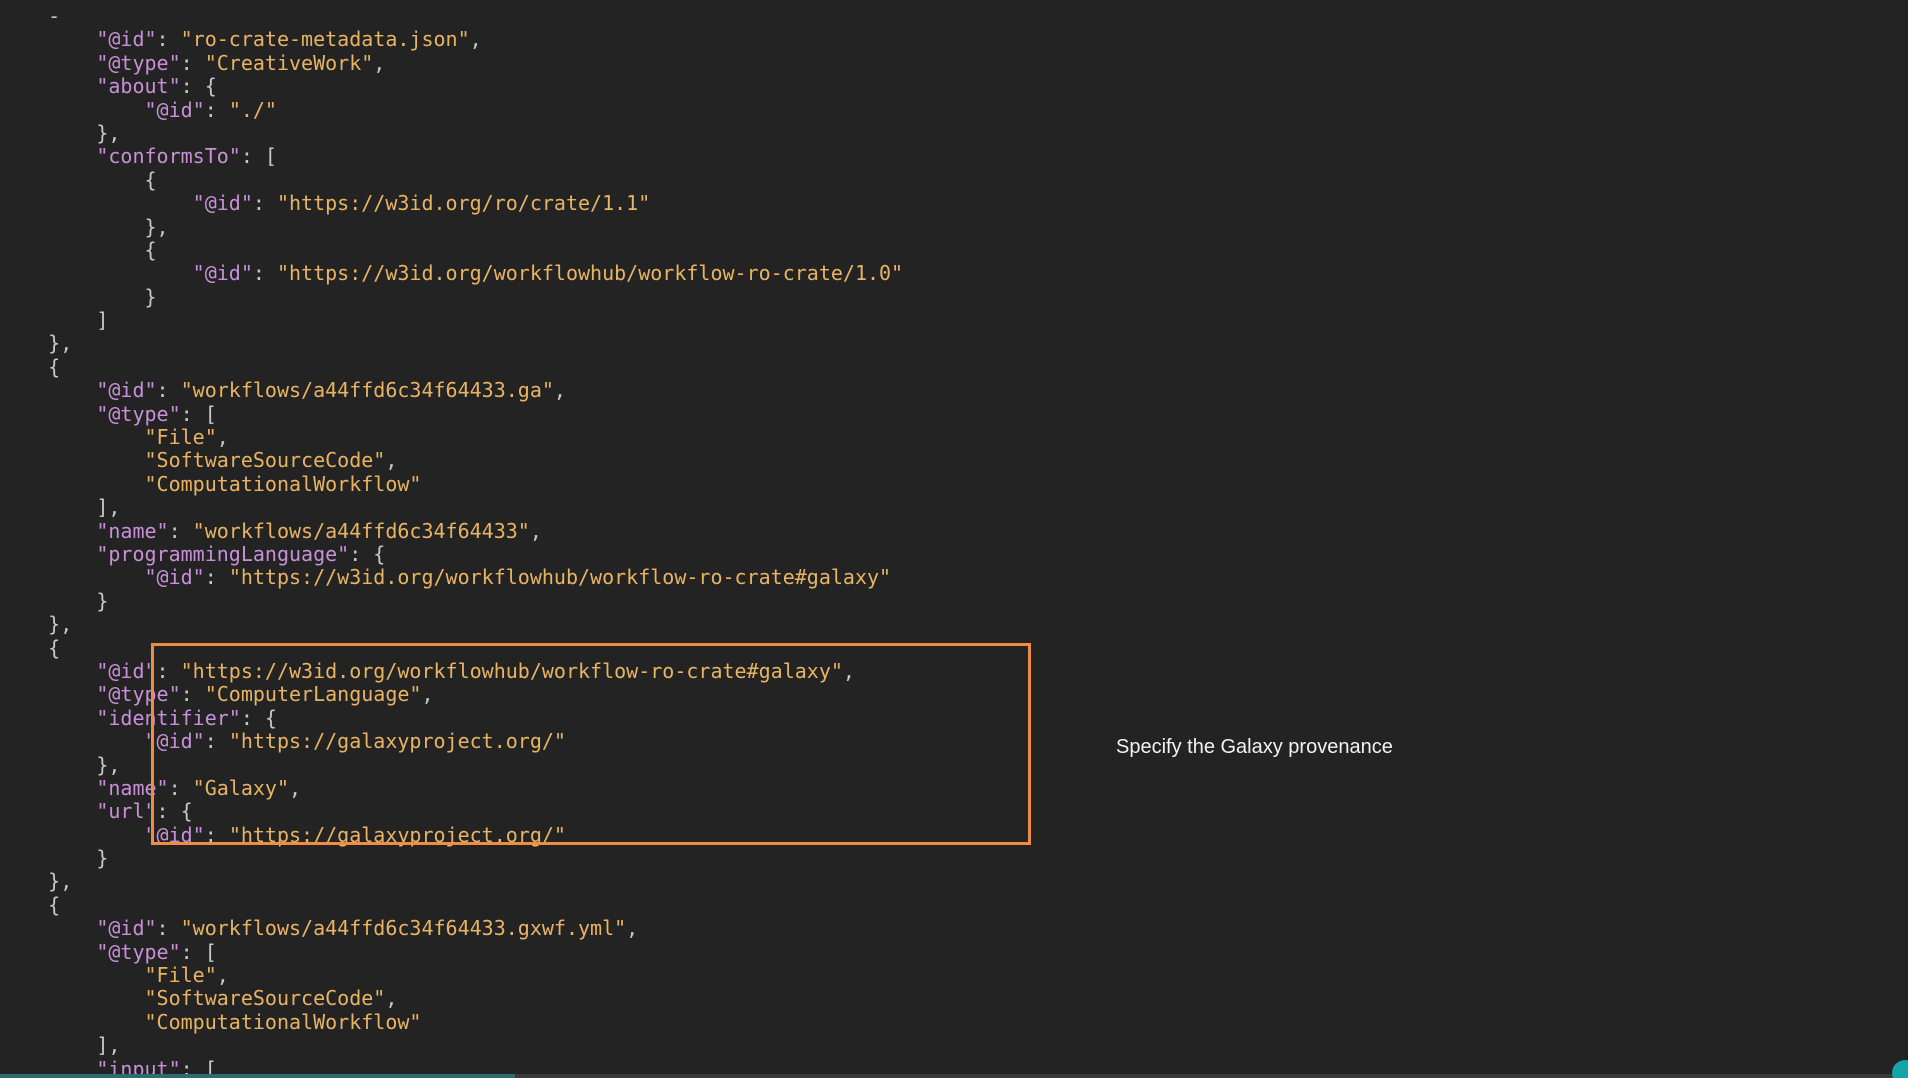  What do you see at coordinates (1900, 1069) in the screenshot?
I see `scrub-handle` at bounding box center [1900, 1069].